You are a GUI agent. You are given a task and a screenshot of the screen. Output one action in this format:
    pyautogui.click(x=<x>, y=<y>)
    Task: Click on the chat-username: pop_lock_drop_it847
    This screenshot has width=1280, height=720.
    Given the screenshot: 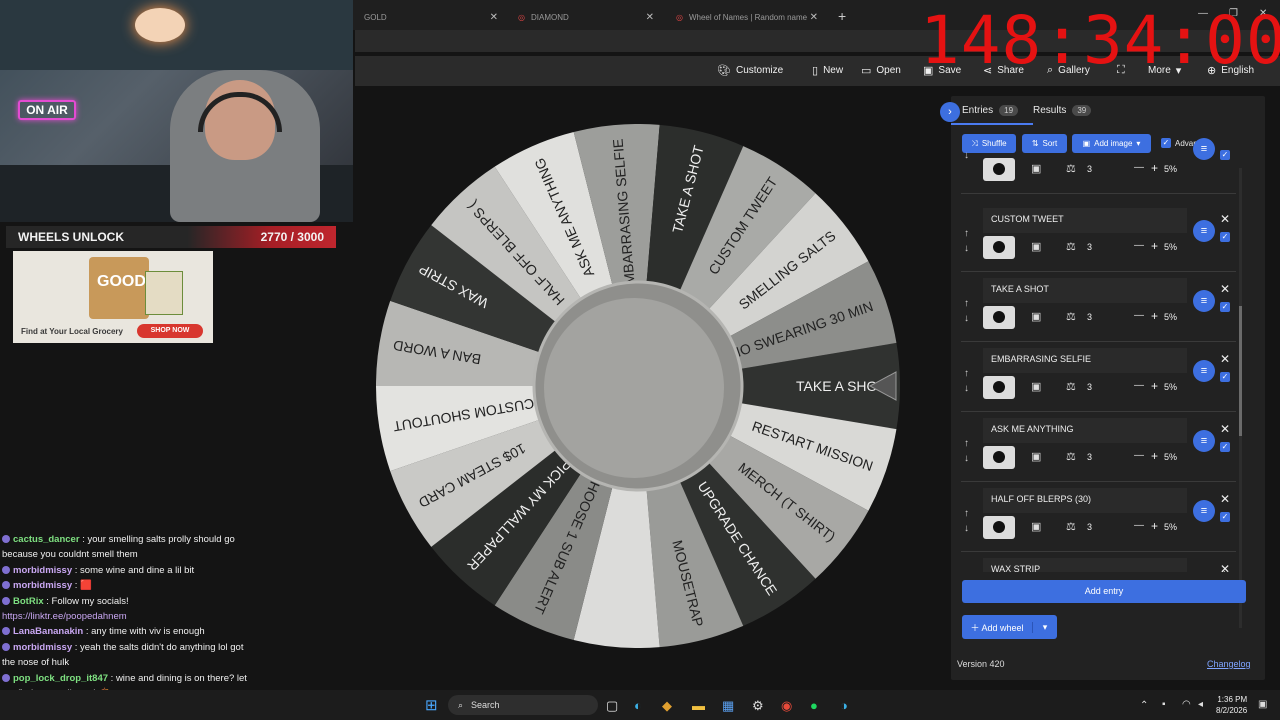 What is the action you would take?
    pyautogui.click(x=60, y=678)
    